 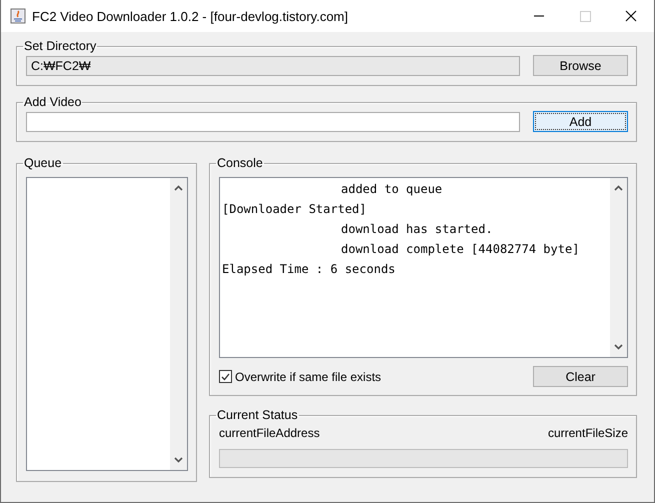 I want to click on directory-field: C:₩FC2₩, so click(x=273, y=66).